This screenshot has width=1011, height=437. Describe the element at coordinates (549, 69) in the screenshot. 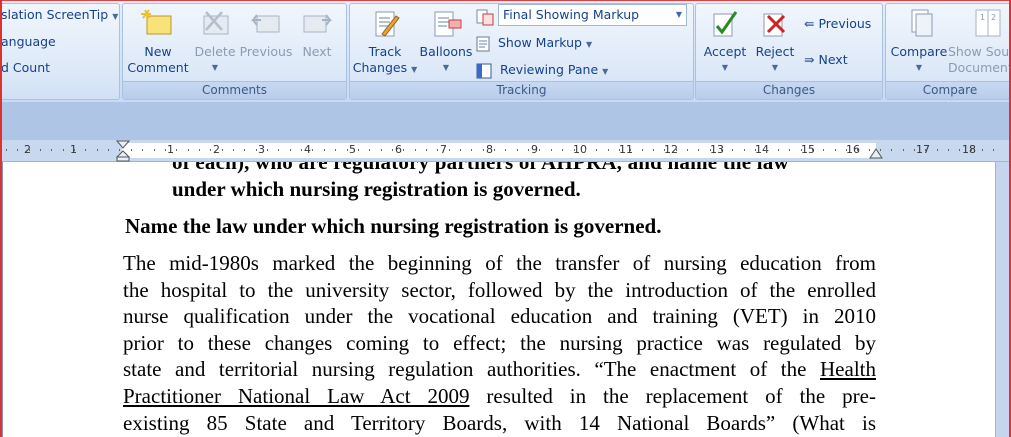

I see `reviewing-pane-label: Reviewing Pane` at that location.